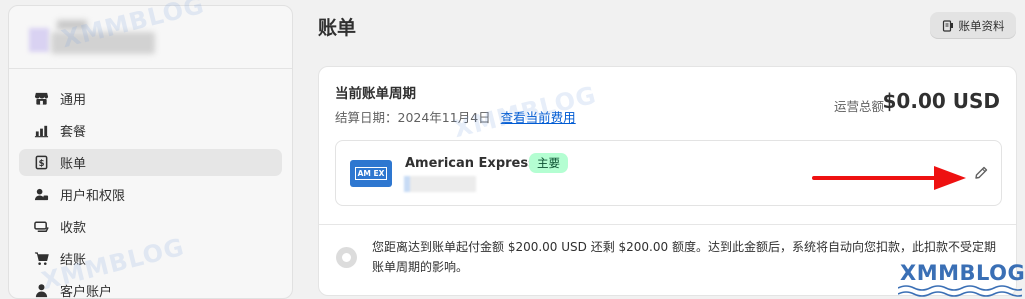  Describe the element at coordinates (41, 99) in the screenshot. I see `store-icon` at that location.